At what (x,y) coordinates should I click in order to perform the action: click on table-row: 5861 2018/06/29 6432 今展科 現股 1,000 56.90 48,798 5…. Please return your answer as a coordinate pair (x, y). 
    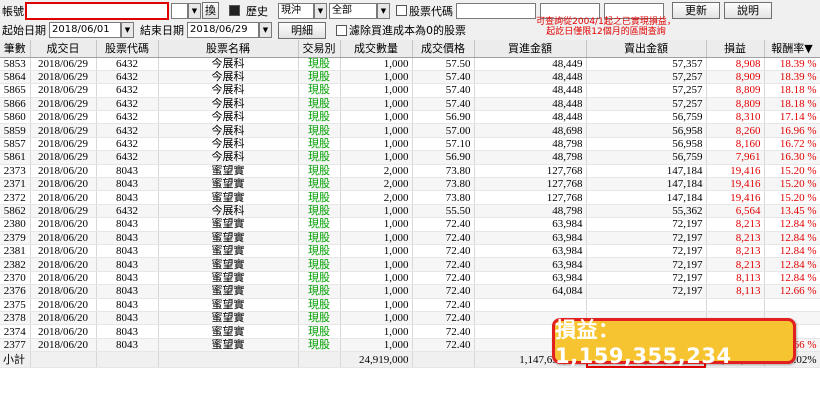
    Looking at the image, I should click on (410, 157).